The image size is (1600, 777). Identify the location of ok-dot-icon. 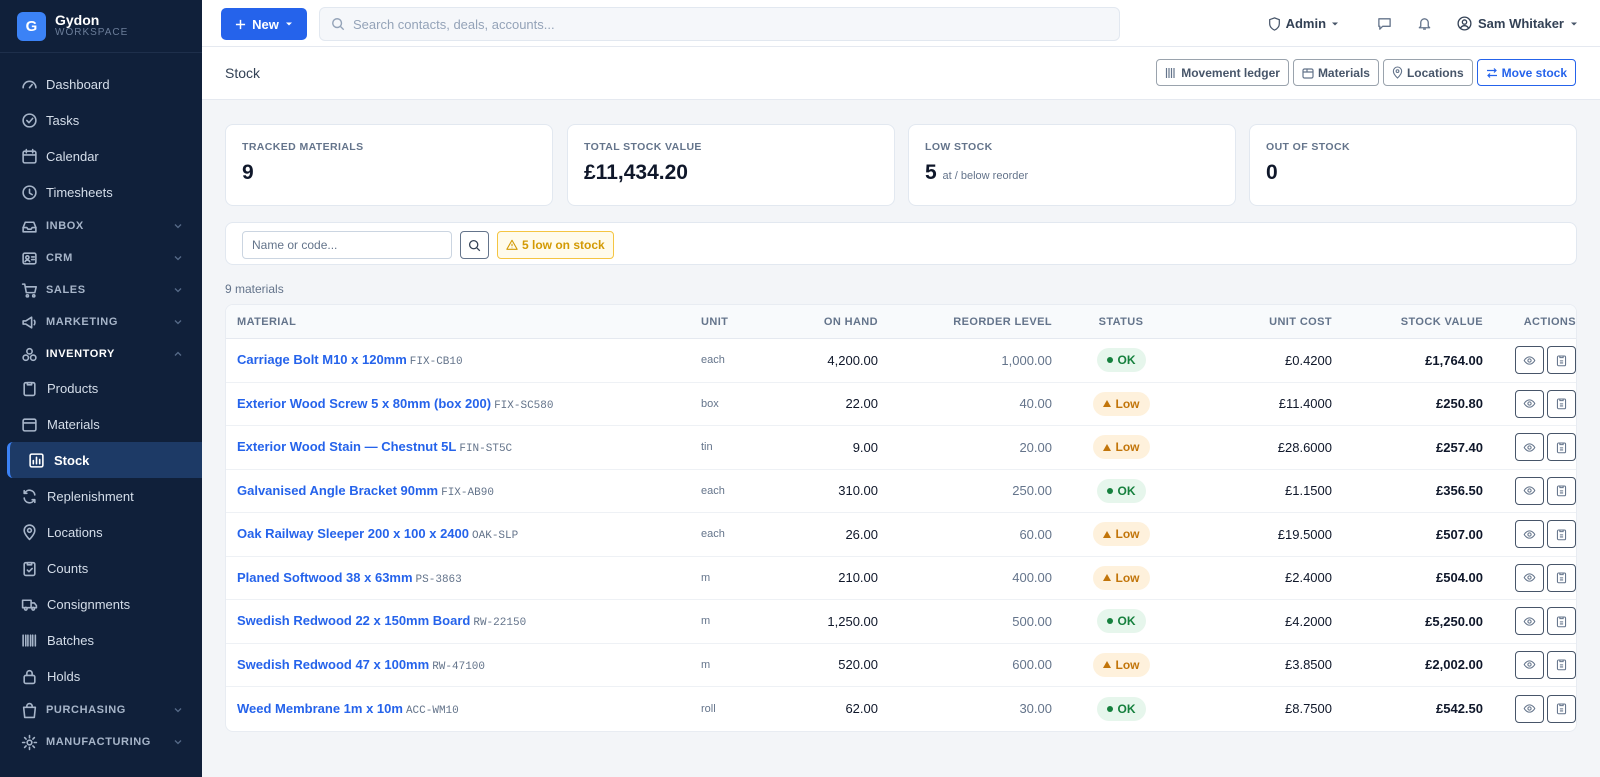
(1109, 708).